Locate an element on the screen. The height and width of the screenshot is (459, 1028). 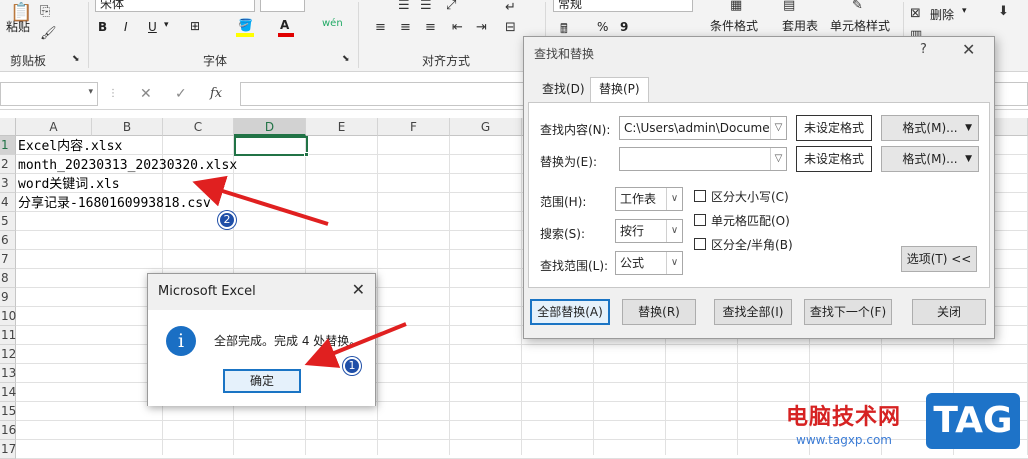
name-box: ▾ is located at coordinates (49, 94).